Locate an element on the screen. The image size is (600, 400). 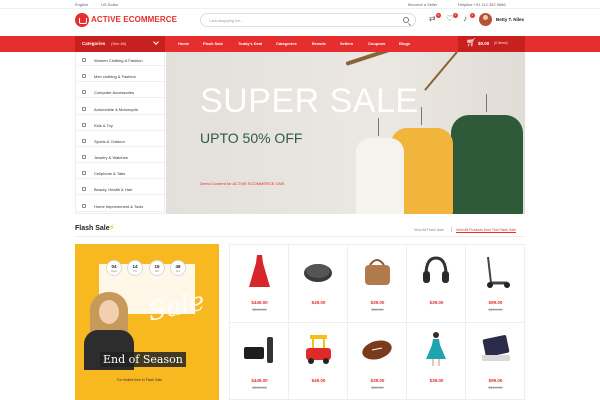
countdown-minutes: 15 Min is located at coordinates (157, 268).